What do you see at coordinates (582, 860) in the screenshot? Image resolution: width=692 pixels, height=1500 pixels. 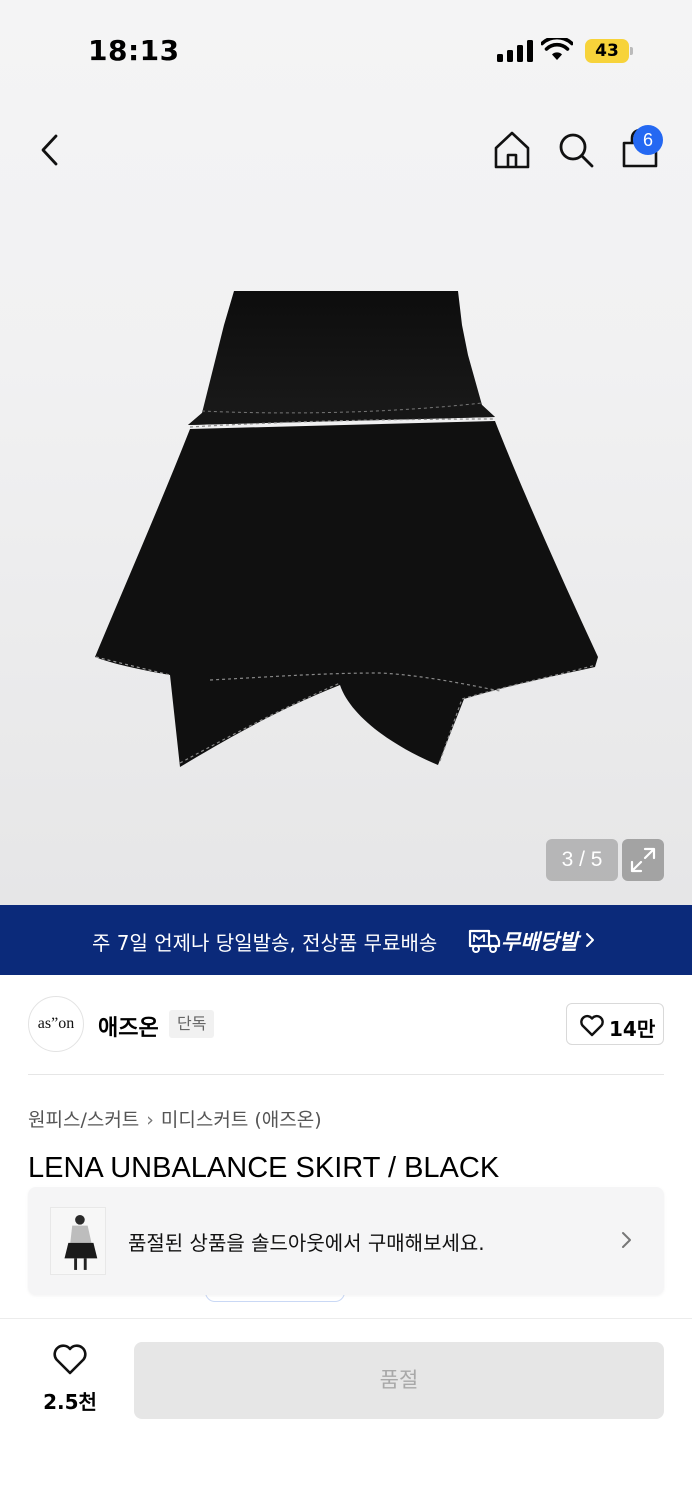 I see `image-counter: 3 / 5` at bounding box center [582, 860].